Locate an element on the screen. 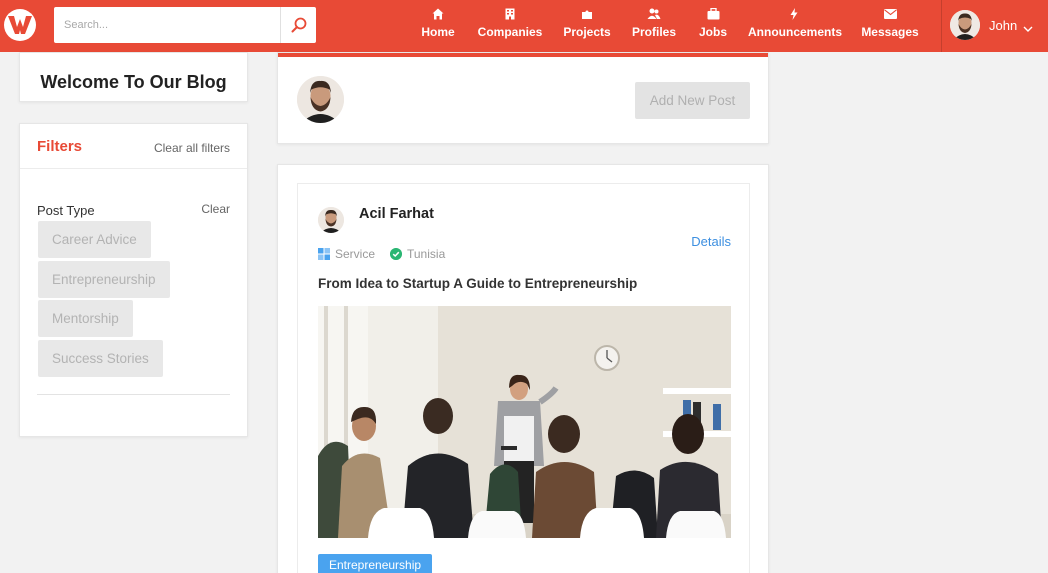 The width and height of the screenshot is (1048, 573). filter-chip-career-advice: Career Advice is located at coordinates (94, 239).